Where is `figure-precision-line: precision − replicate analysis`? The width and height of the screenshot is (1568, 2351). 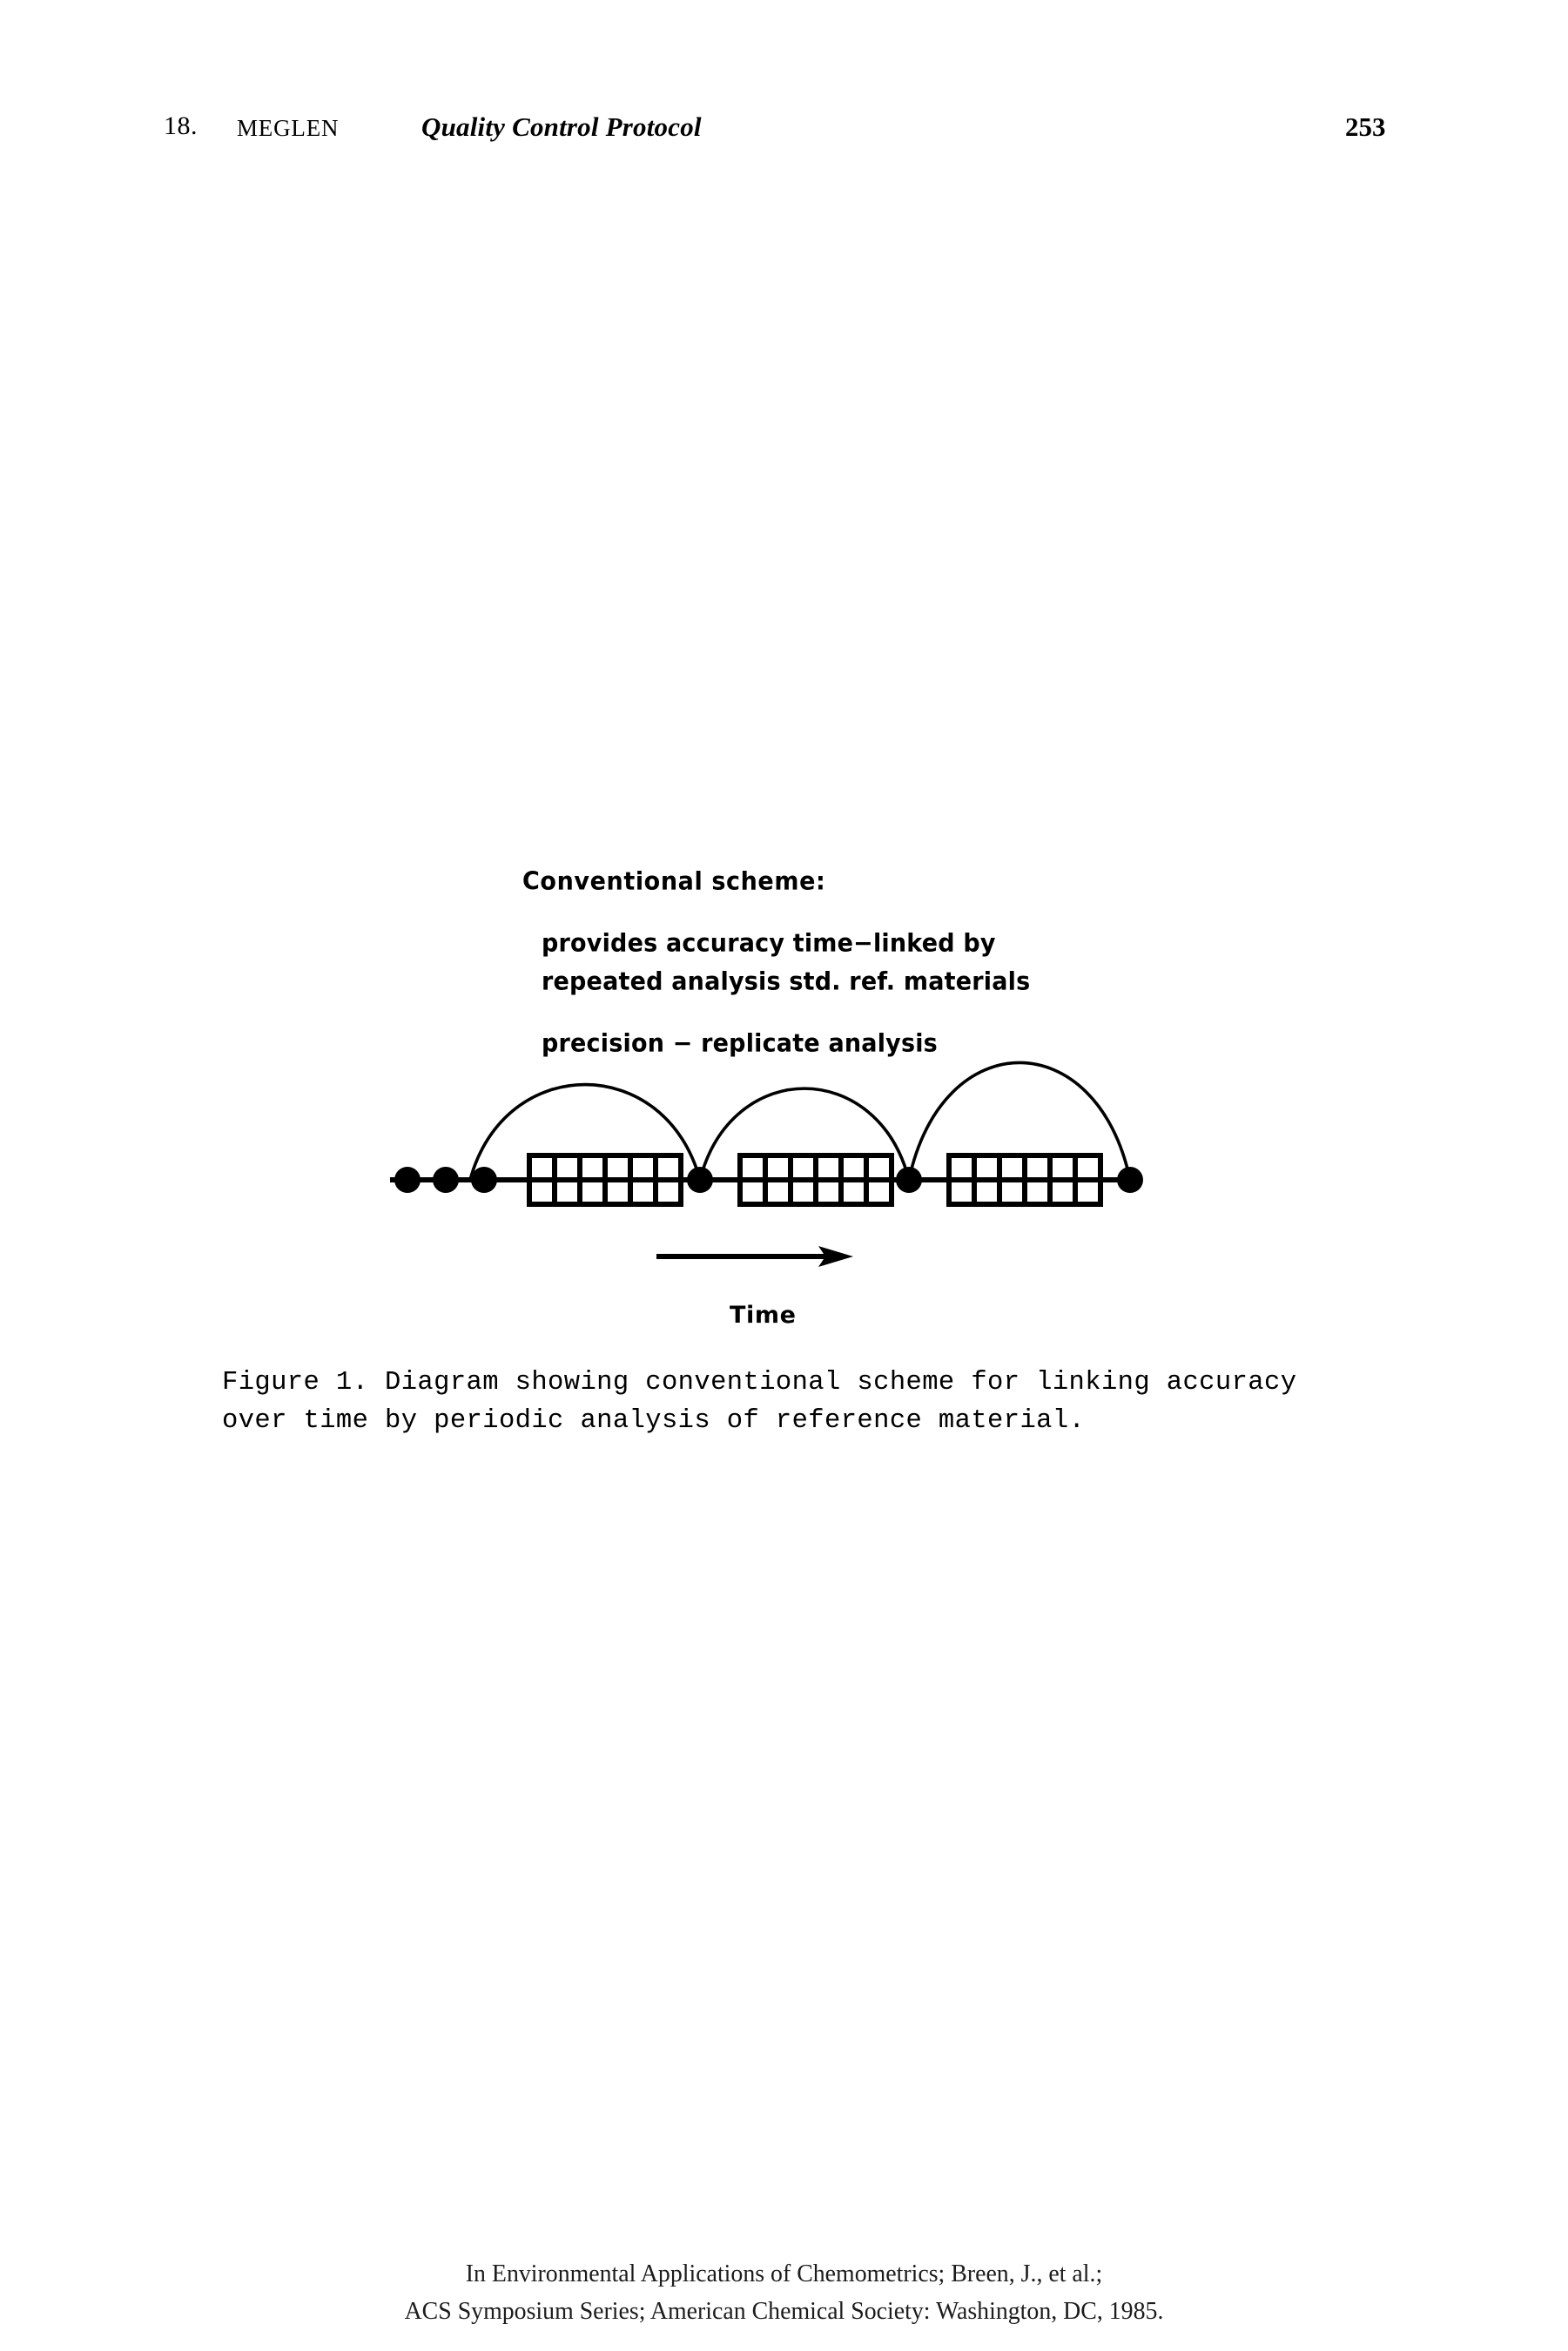
figure-precision-line: precision − replicate analysis is located at coordinates (740, 1043).